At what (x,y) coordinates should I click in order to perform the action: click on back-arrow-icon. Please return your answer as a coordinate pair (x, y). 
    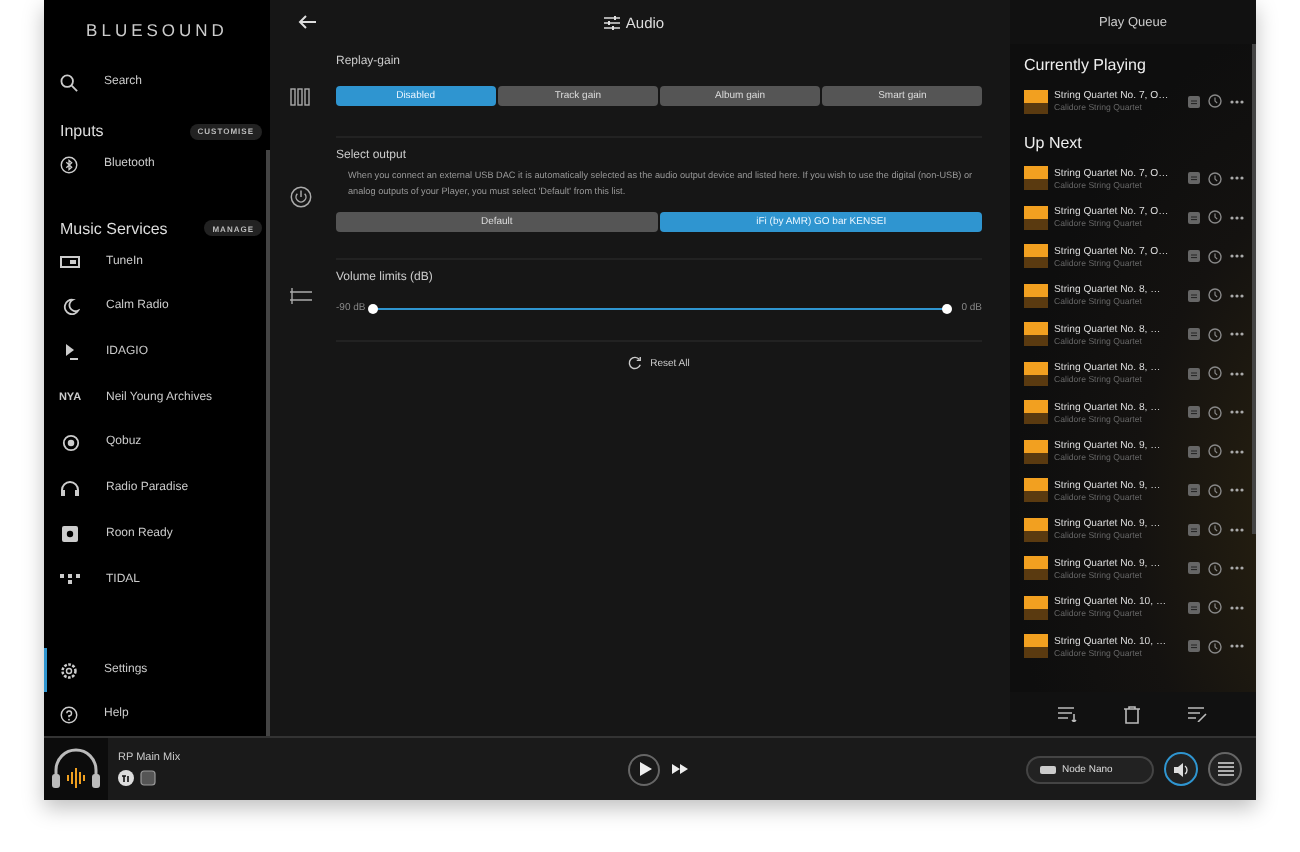
    Looking at the image, I should click on (308, 22).